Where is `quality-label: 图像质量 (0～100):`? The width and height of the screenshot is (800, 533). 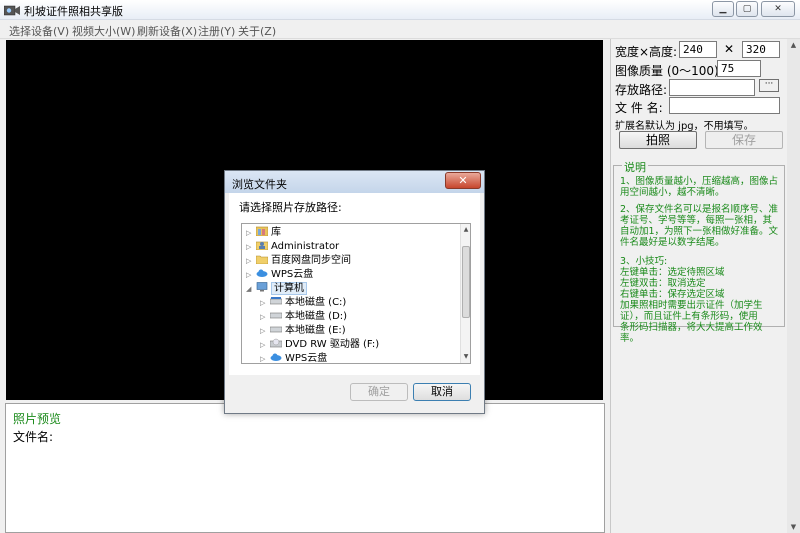 quality-label: 图像质量 (0～100): is located at coordinates (669, 71).